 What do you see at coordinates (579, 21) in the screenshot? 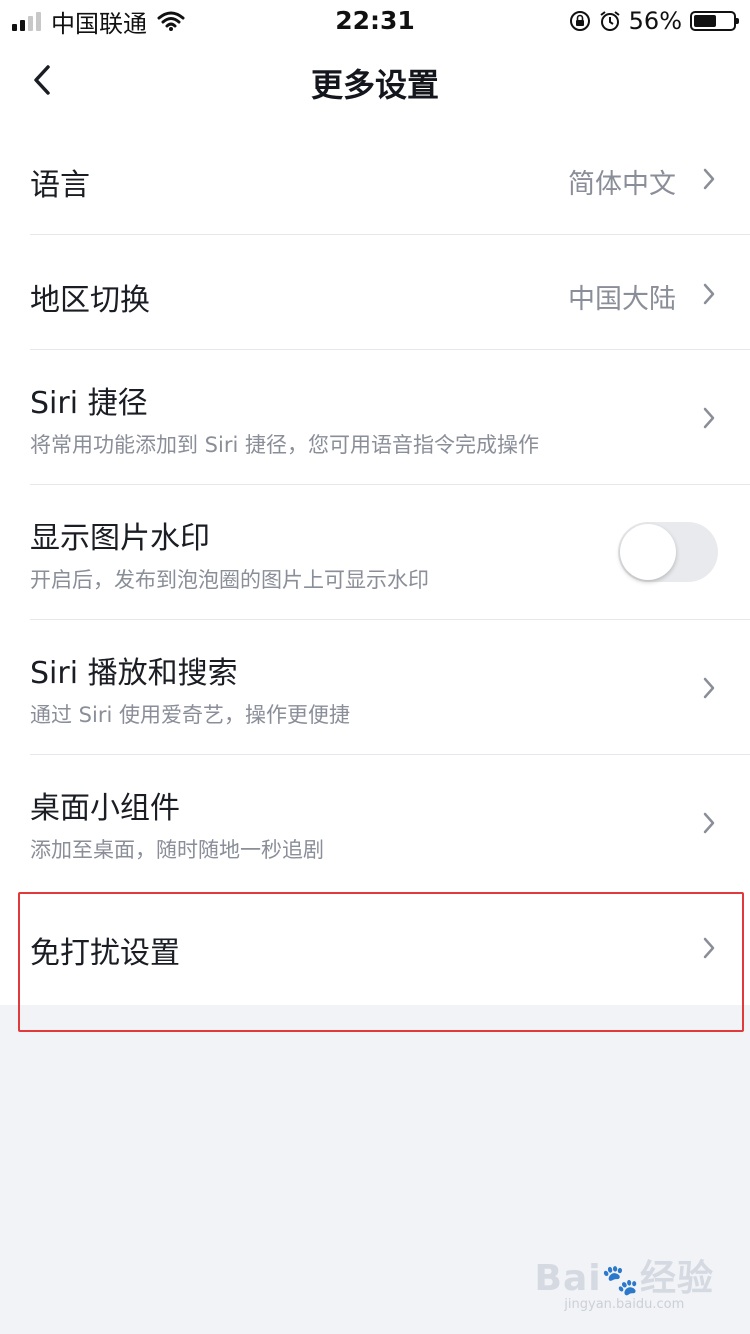
I see `rotation-lock-icon` at bounding box center [579, 21].